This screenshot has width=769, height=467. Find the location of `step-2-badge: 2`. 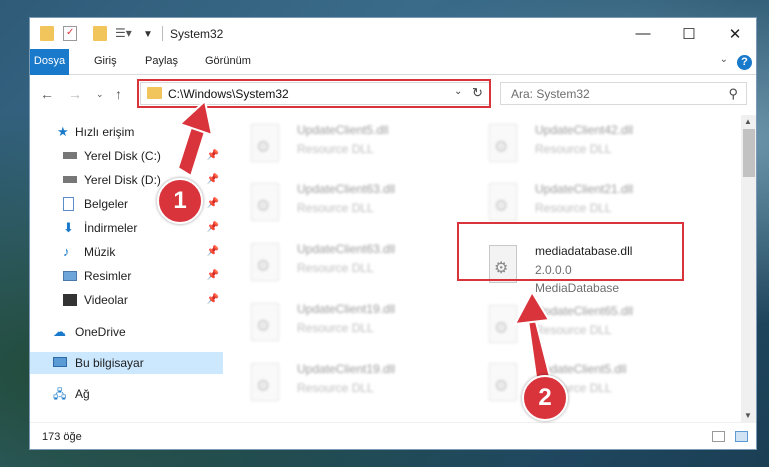

step-2-badge: 2 is located at coordinates (545, 398).